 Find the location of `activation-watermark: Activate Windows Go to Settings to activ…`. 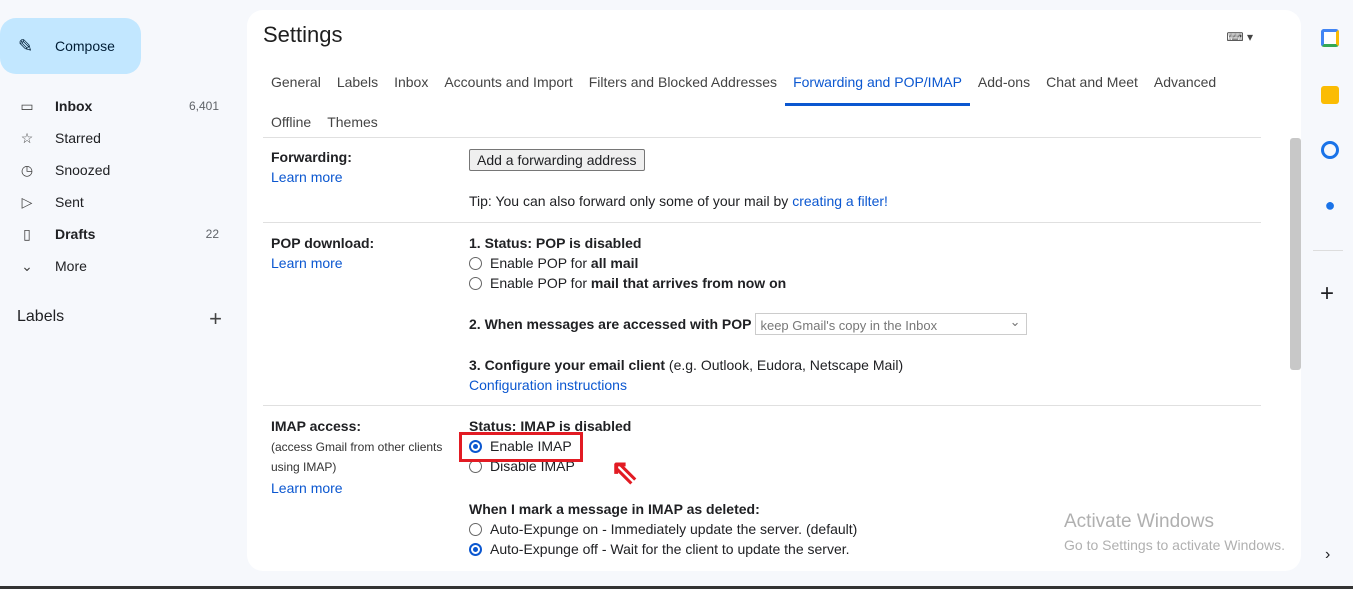

activation-watermark: Activate Windows Go to Settings to activ… is located at coordinates (1174, 532).